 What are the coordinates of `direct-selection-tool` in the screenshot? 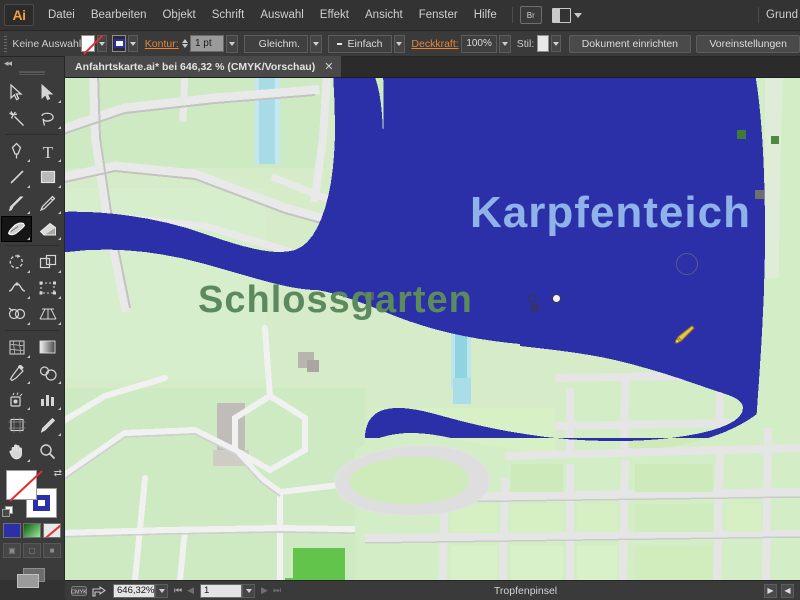 It's located at (47, 92).